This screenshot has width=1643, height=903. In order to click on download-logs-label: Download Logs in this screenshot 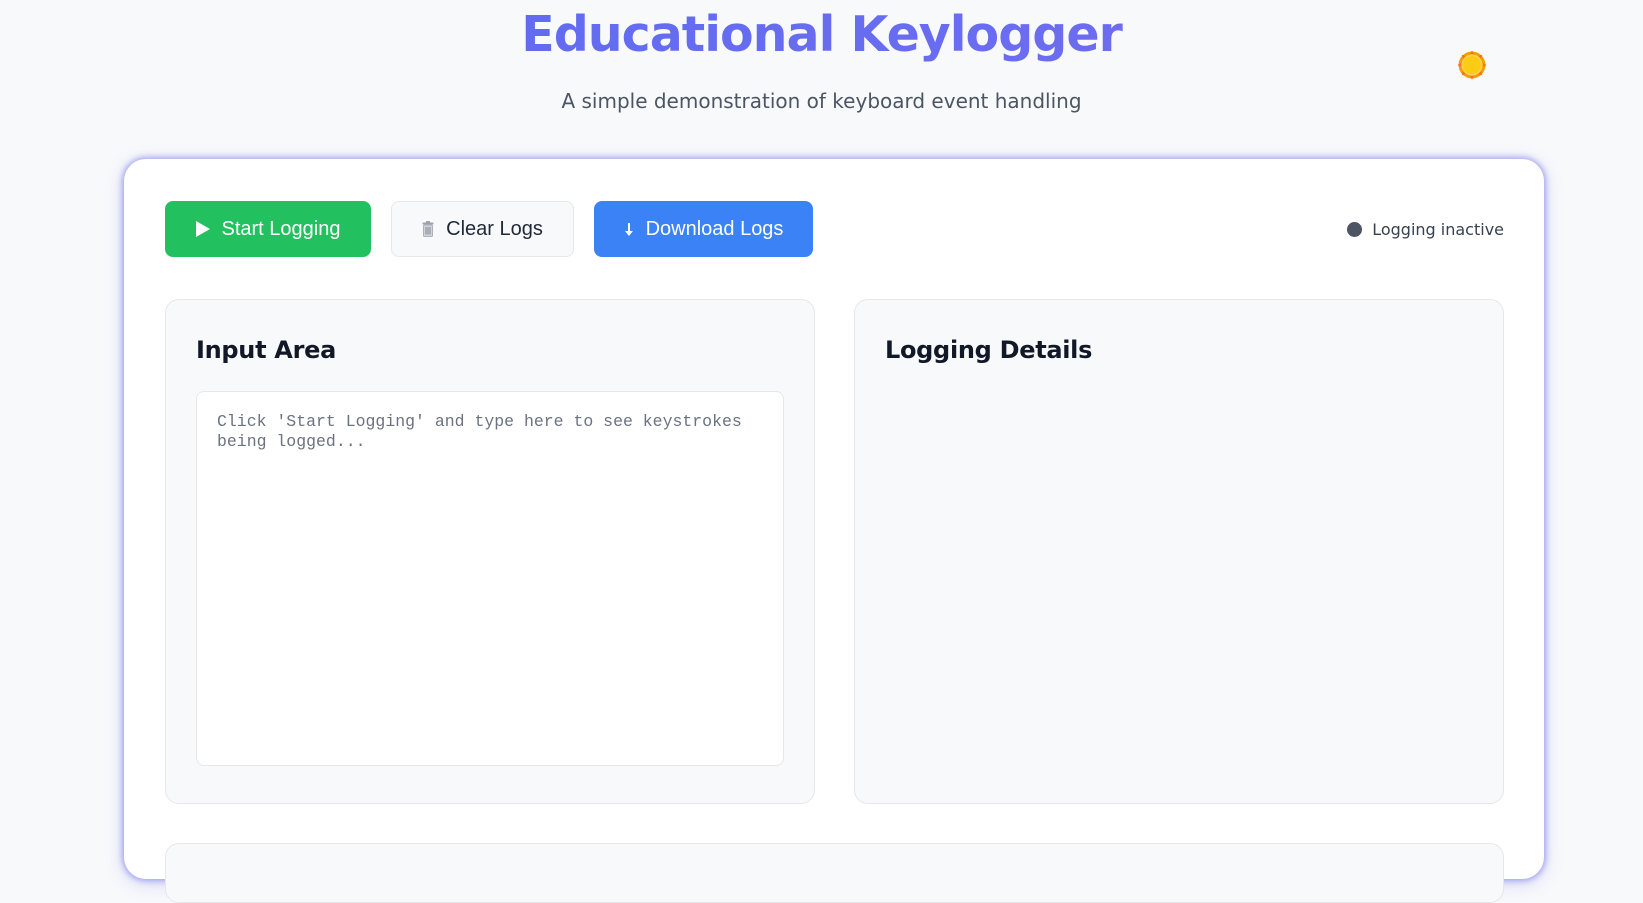, I will do `click(714, 228)`.